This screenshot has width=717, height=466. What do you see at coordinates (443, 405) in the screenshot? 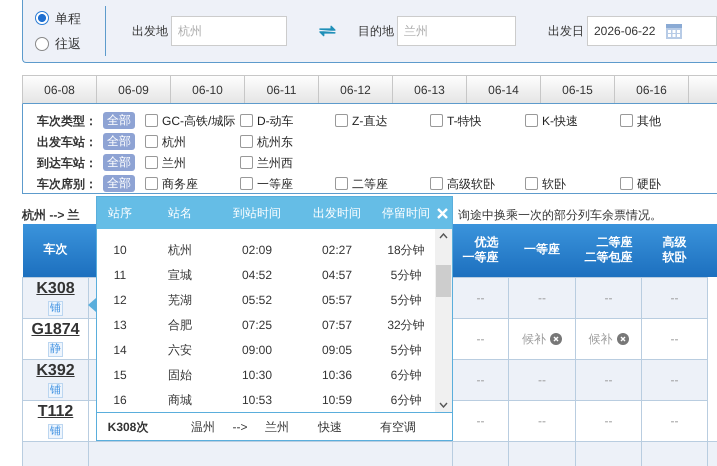
I see `scroll-down-icon` at bounding box center [443, 405].